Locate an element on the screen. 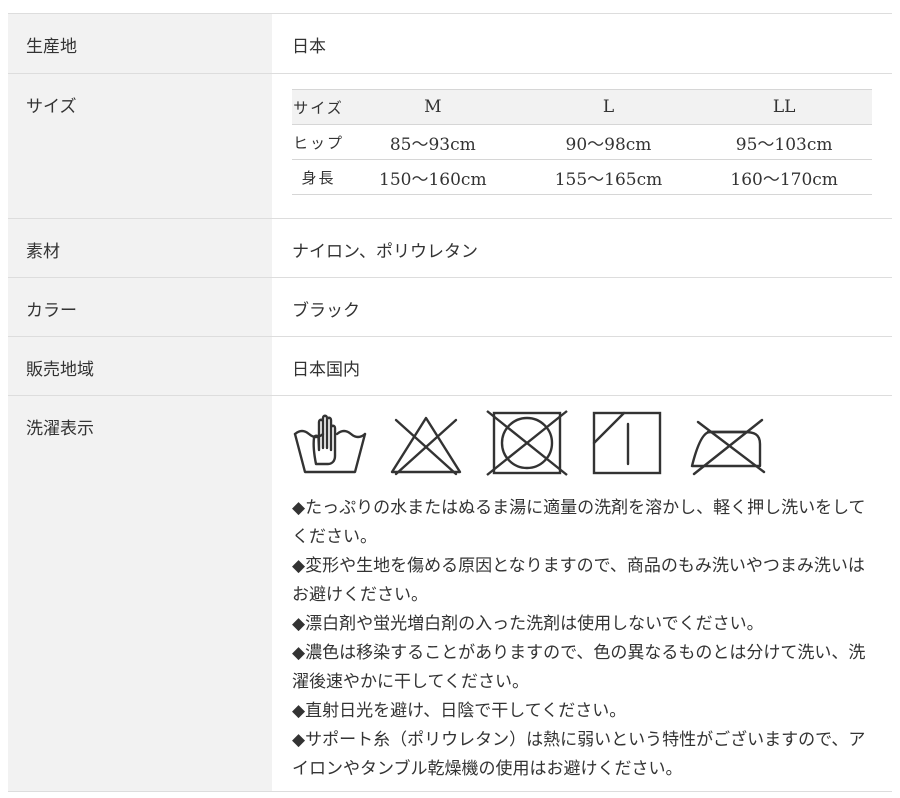  size-chart-row-label: 身長 is located at coordinates (318, 177).